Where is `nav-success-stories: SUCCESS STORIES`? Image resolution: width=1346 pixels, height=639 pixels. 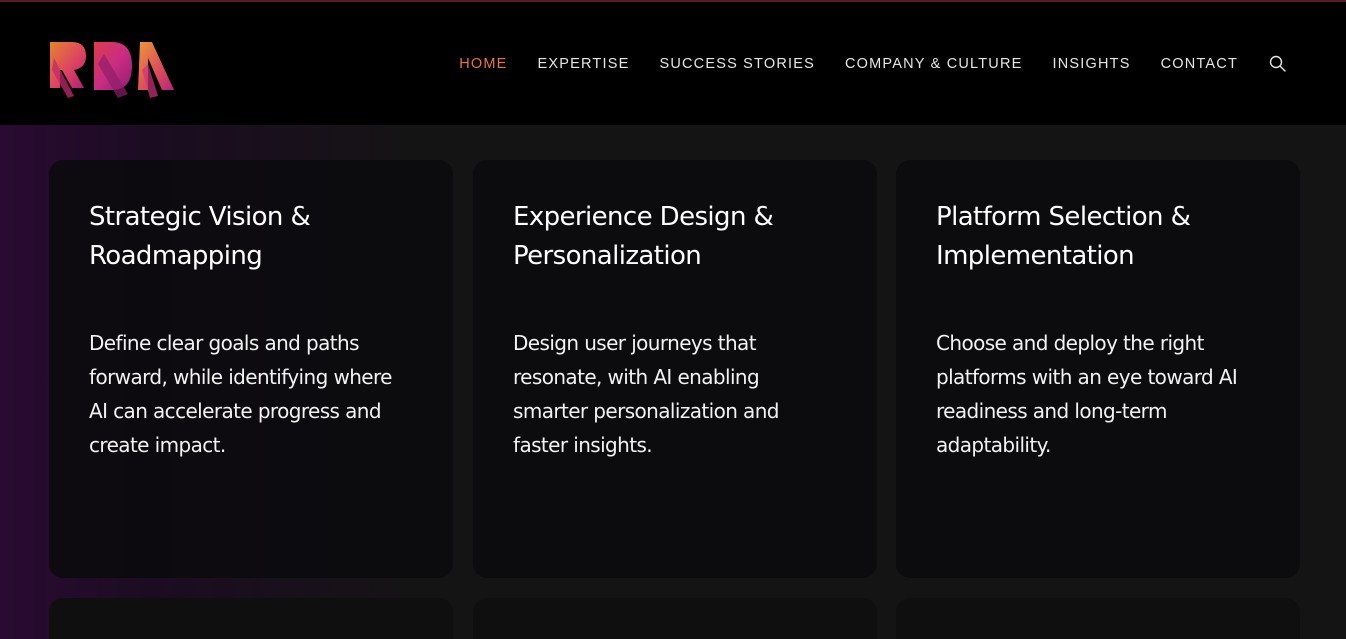 nav-success-stories: SUCCESS STORIES is located at coordinates (737, 64).